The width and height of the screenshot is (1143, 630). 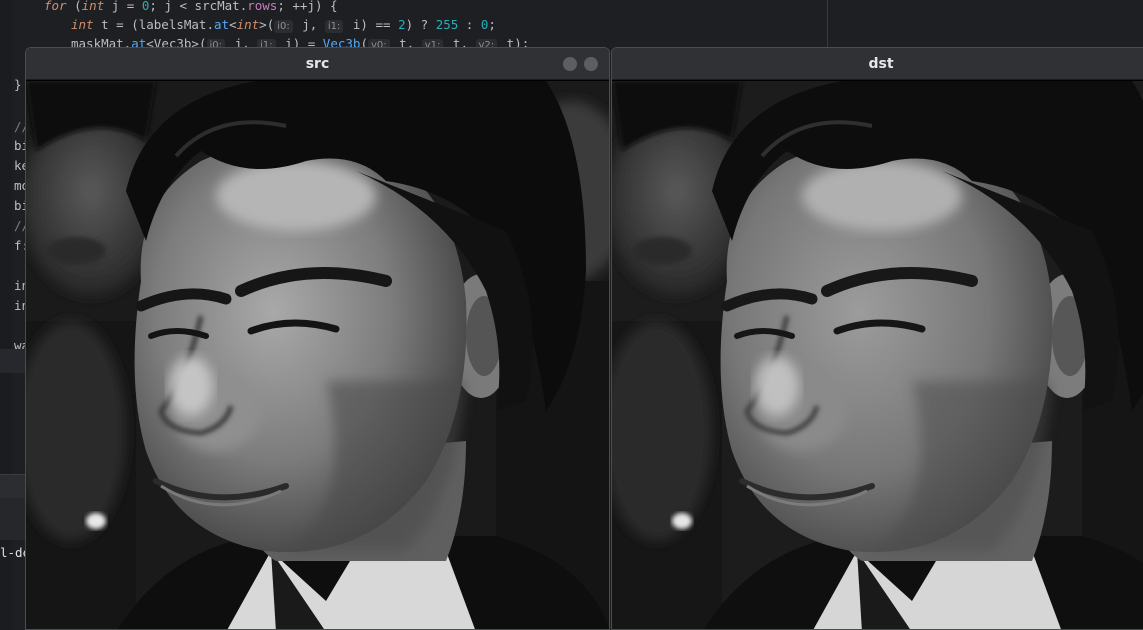 I want to click on window-close-icon, so click(x=591, y=64).